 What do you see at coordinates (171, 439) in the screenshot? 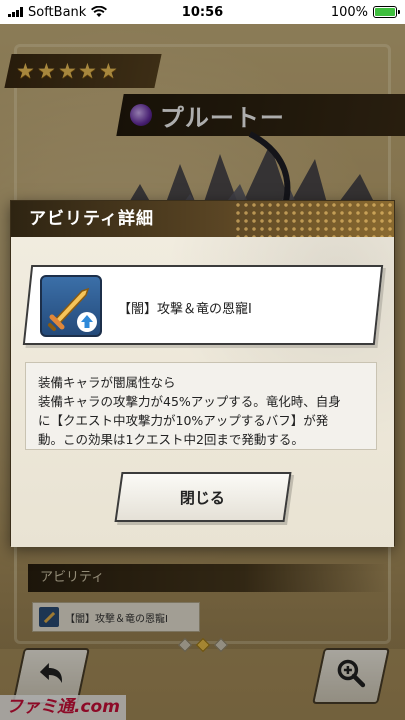
I see `description-line: 動。この効果は1クエスト中2回まで発動する。` at bounding box center [171, 439].